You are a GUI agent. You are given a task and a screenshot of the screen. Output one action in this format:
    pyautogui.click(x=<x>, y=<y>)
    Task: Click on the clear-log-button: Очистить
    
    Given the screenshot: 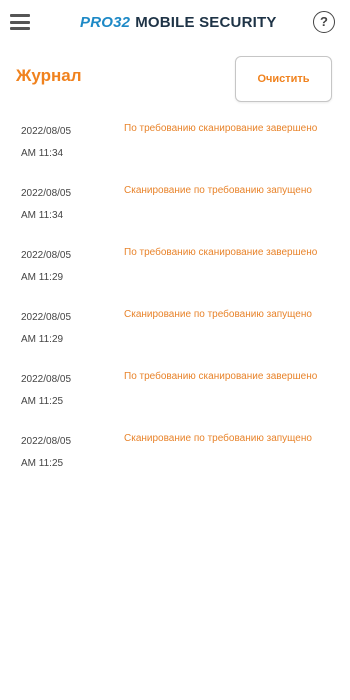 What is the action you would take?
    pyautogui.click(x=283, y=79)
    